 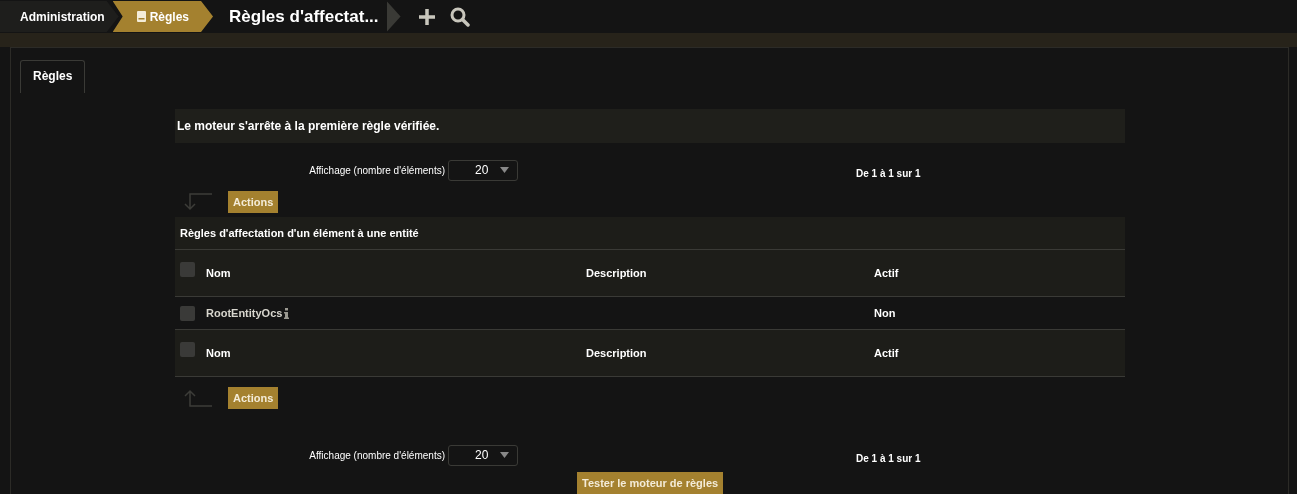 What do you see at coordinates (53, 76) in the screenshot?
I see `tab: Règles` at bounding box center [53, 76].